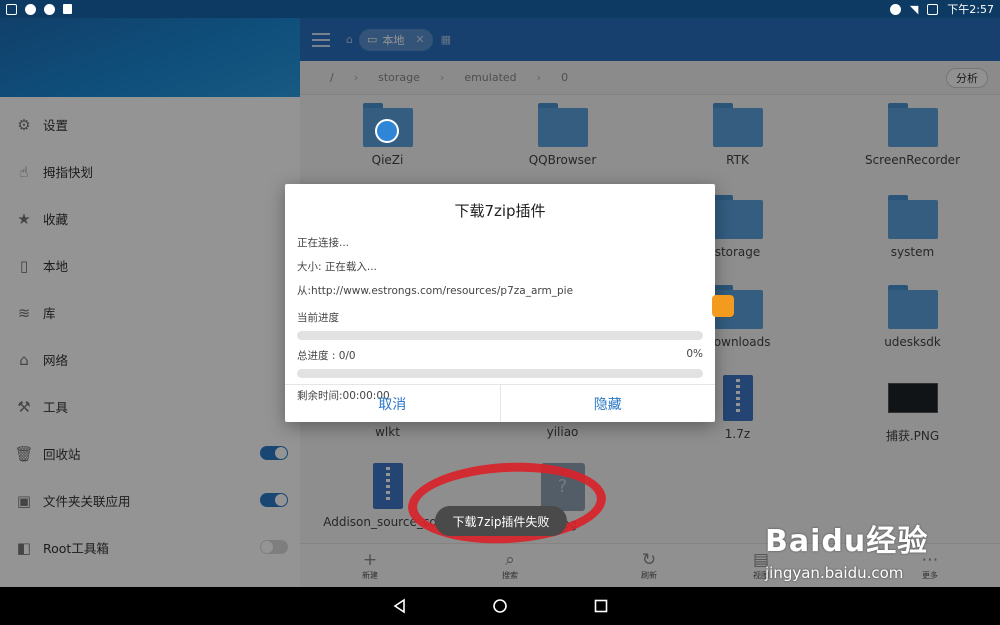 The height and width of the screenshot is (625, 1000). I want to click on watermark-brand: Baidu经验, so click(847, 541).